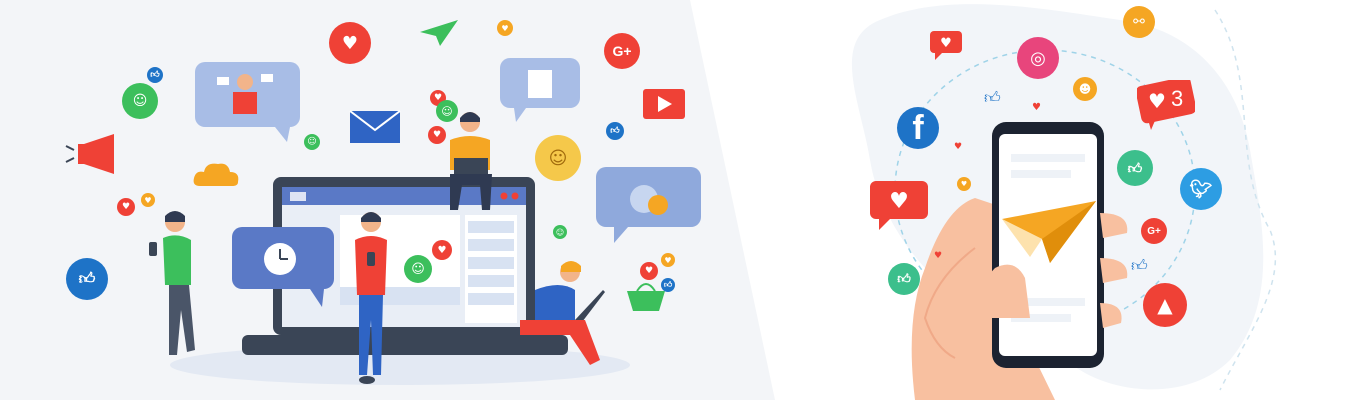 Image resolution: width=1366 pixels, height=400 pixels. I want to click on chat-bubble-document, so click(540, 90).